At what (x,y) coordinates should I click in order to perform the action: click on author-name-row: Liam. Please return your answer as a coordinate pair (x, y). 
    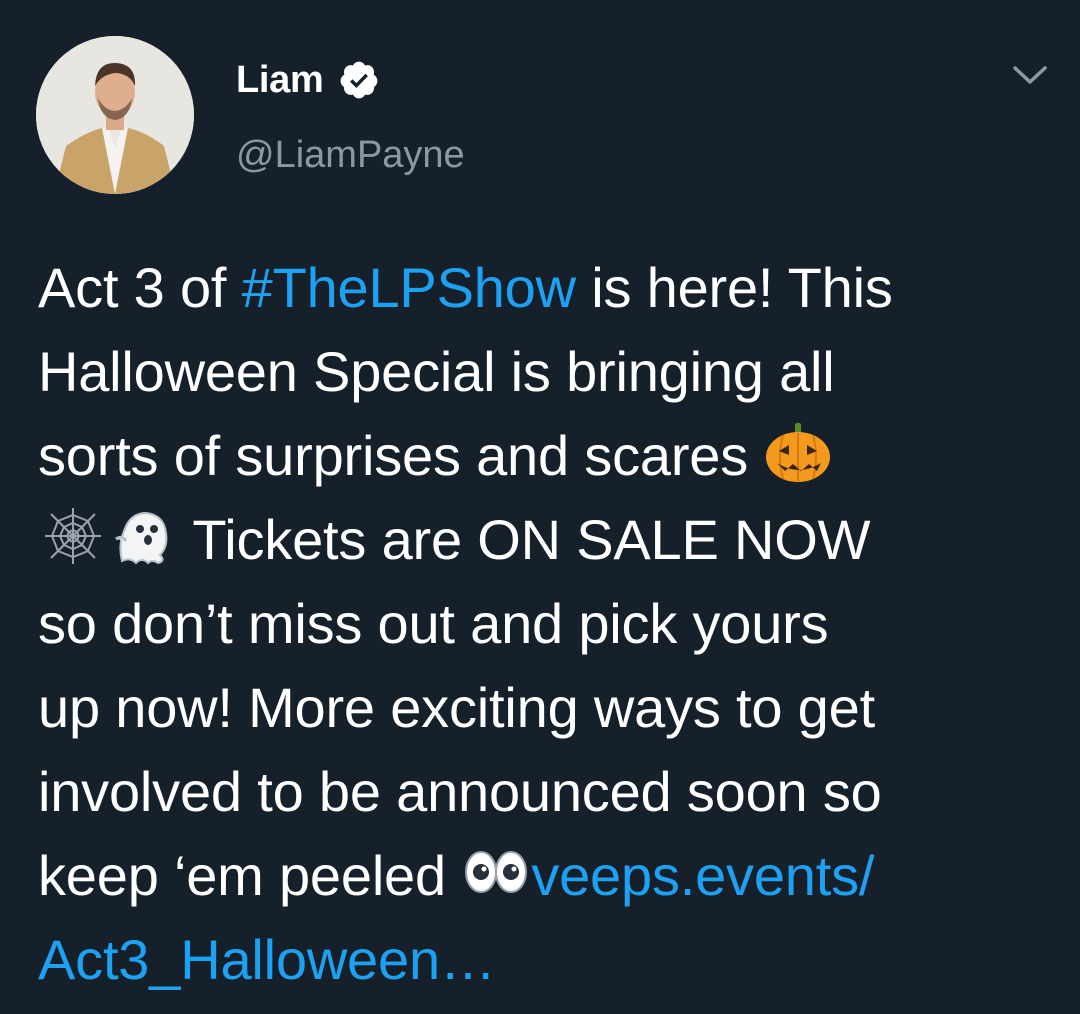
    Looking at the image, I should click on (308, 80).